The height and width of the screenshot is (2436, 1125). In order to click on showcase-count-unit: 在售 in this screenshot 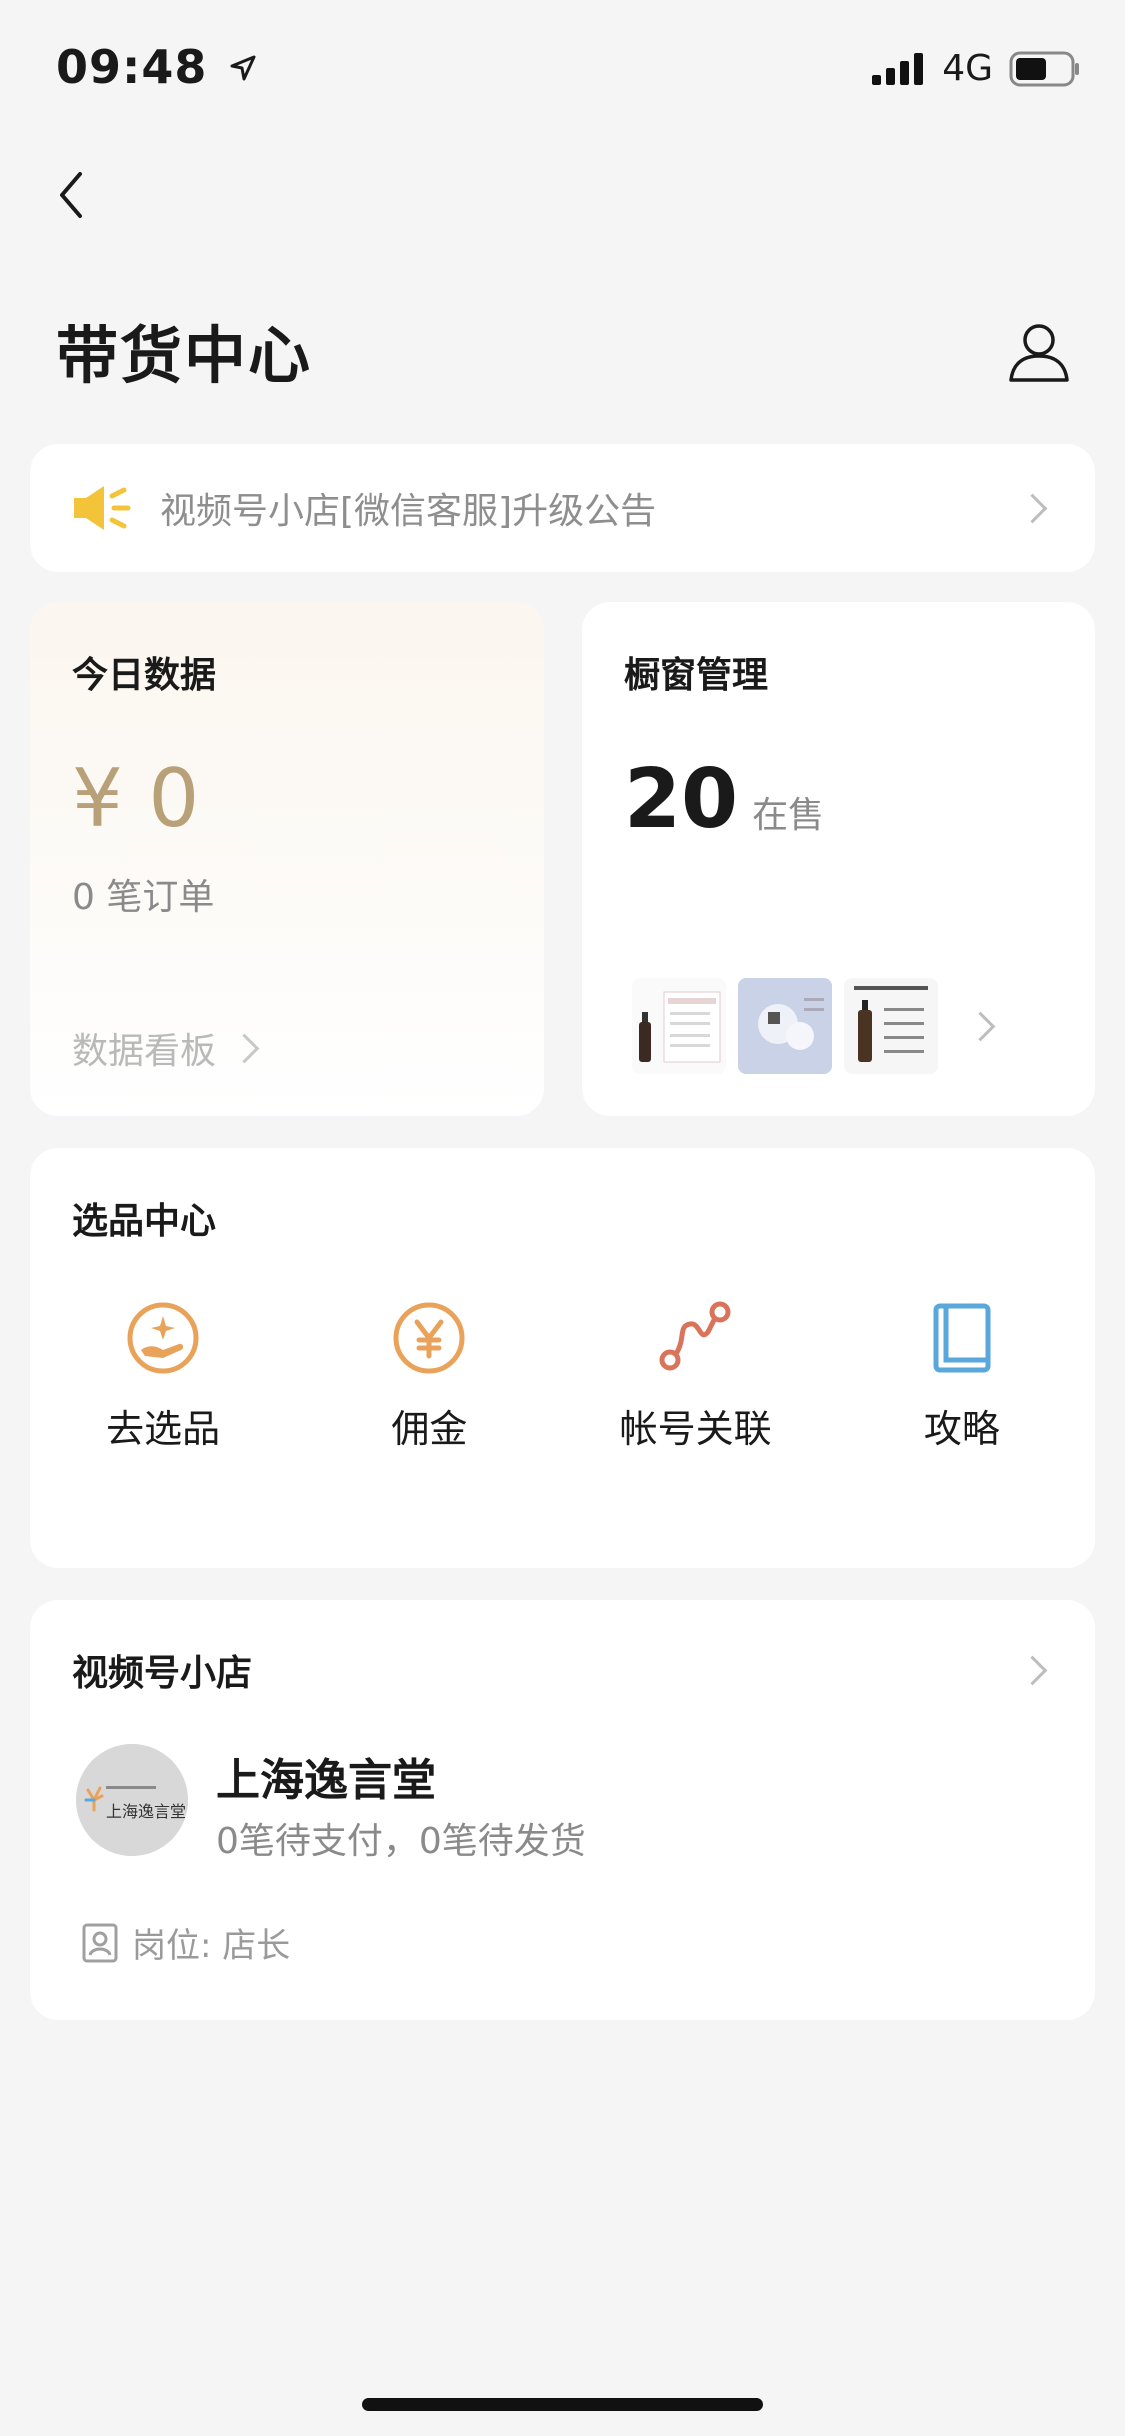, I will do `click(788, 815)`.